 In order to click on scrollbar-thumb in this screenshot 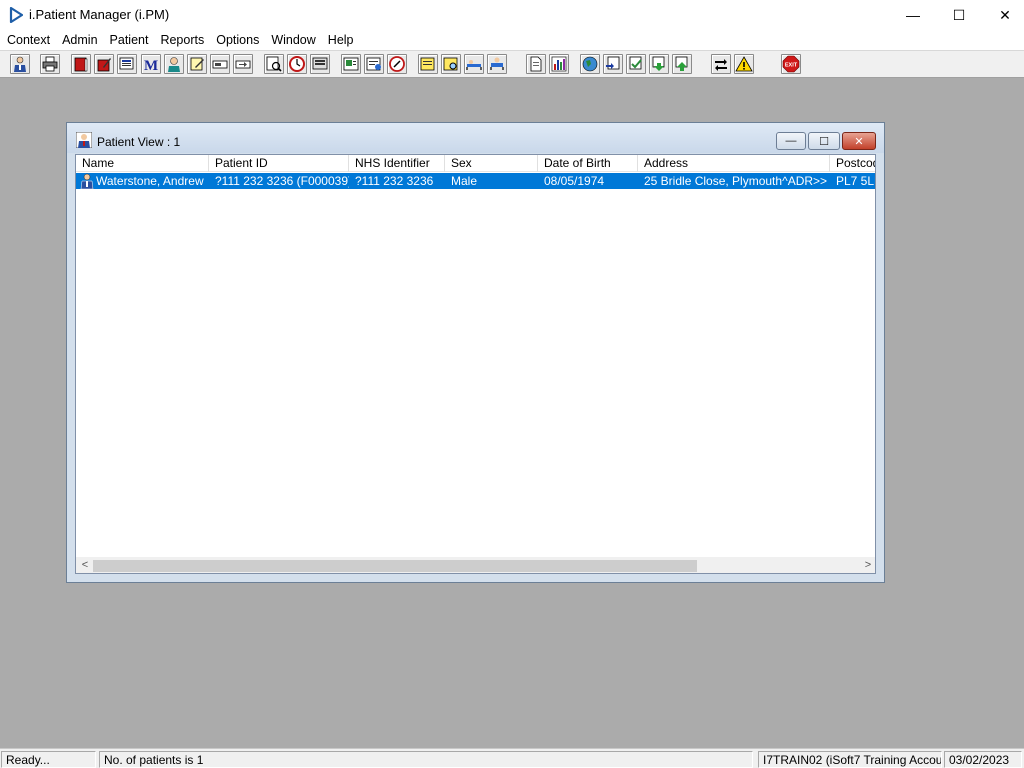, I will do `click(395, 566)`.